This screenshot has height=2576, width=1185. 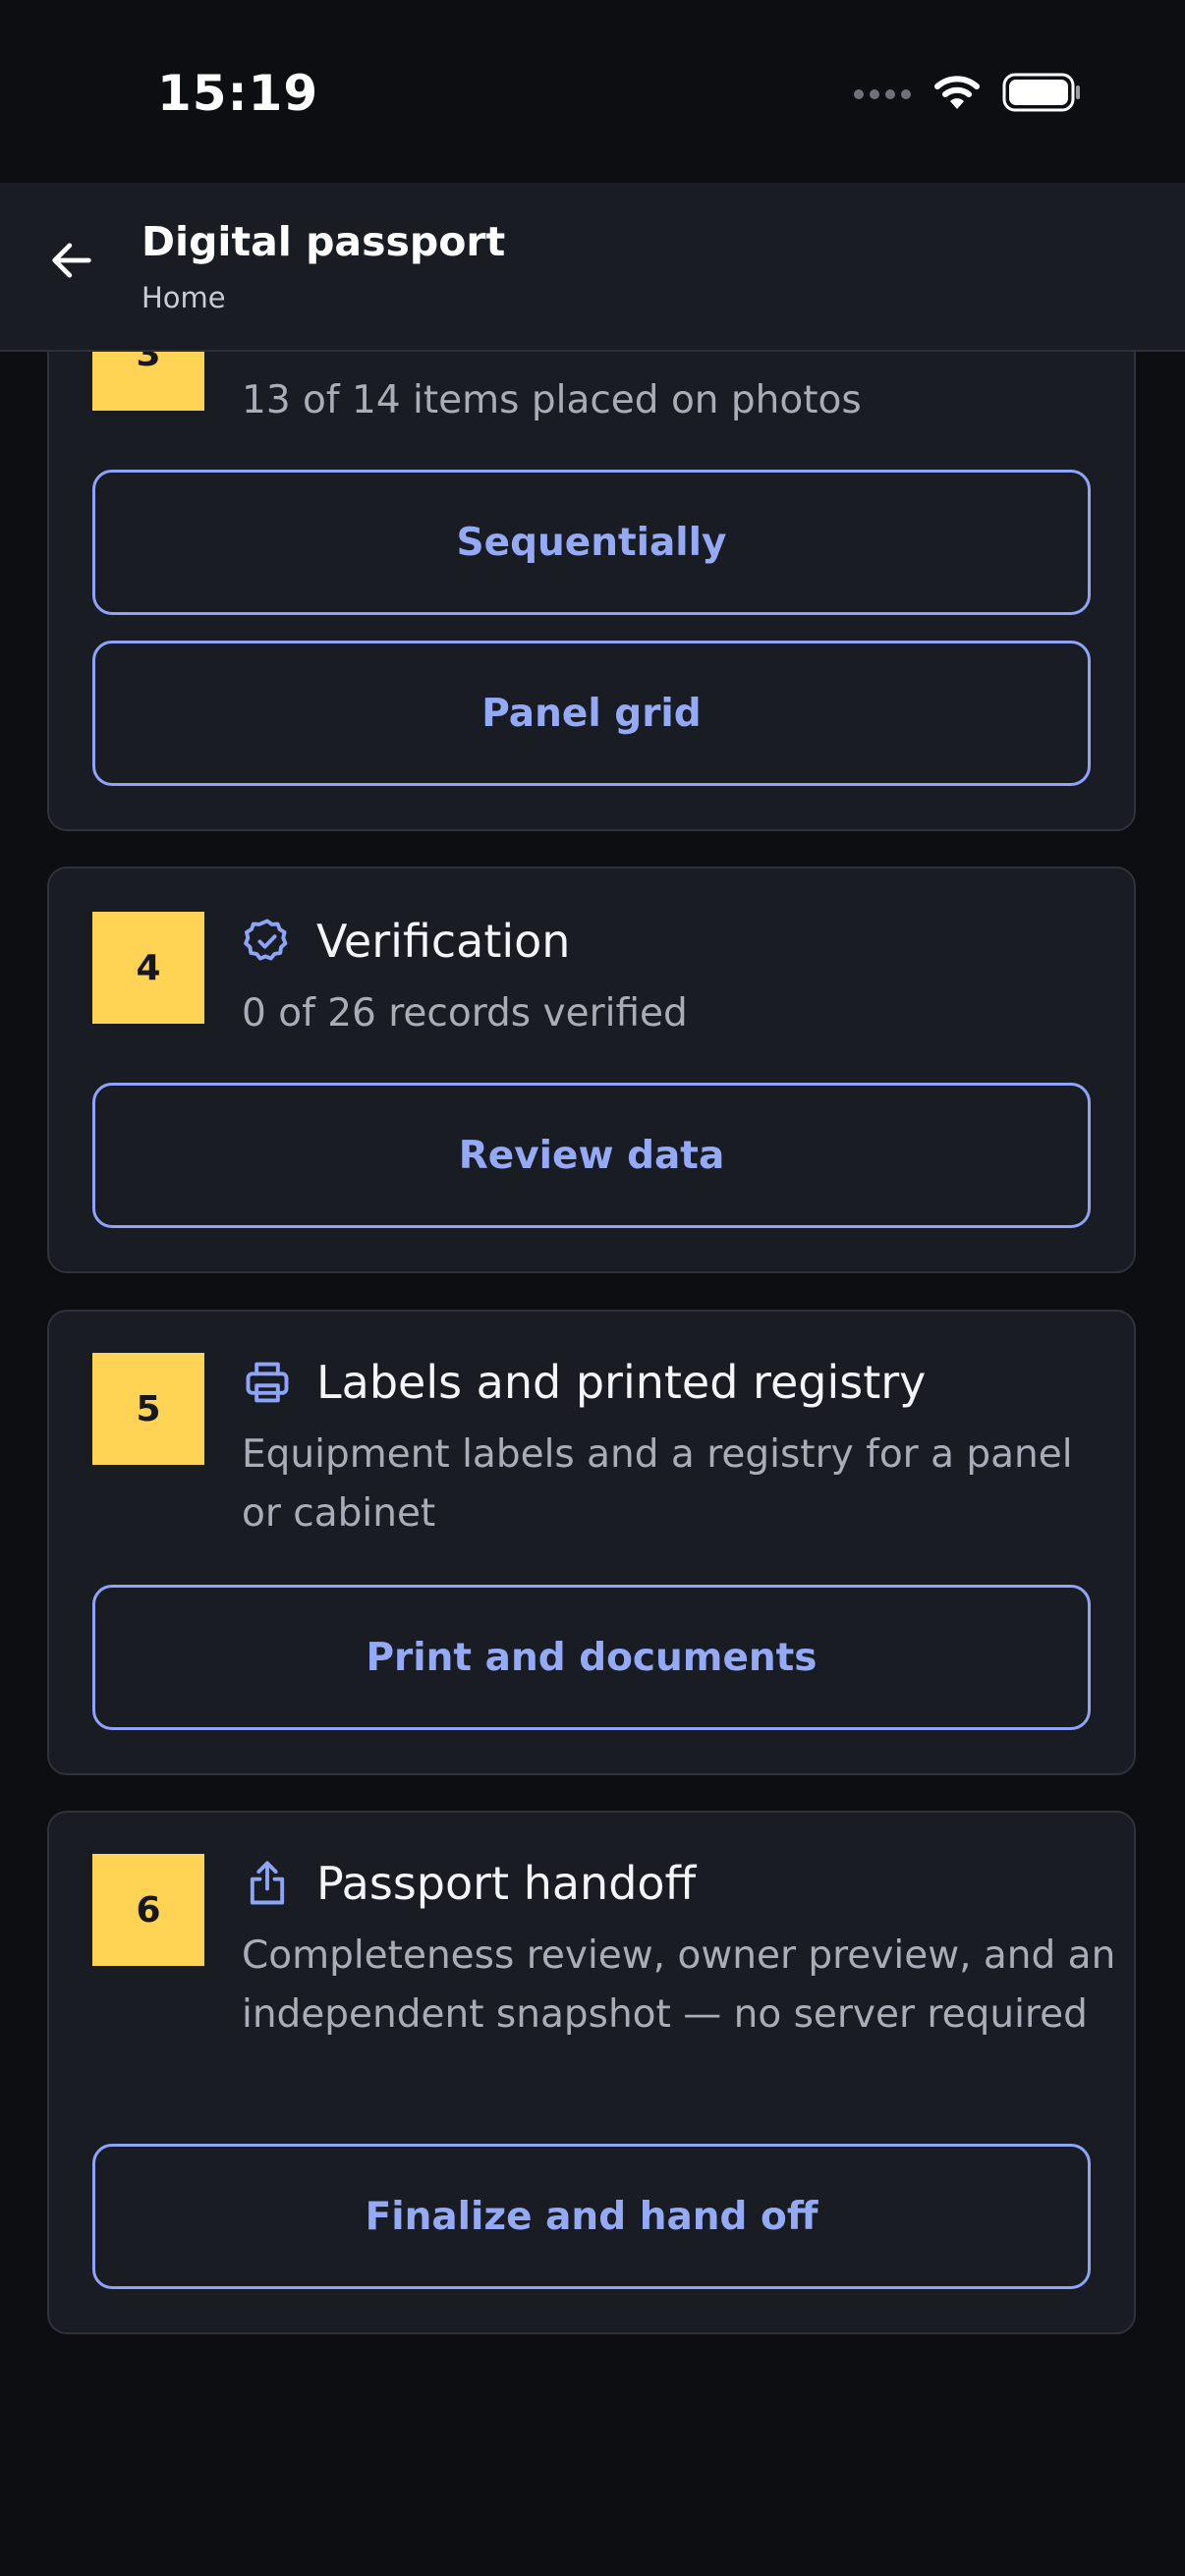 I want to click on signal-dots-icon, so click(x=883, y=94).